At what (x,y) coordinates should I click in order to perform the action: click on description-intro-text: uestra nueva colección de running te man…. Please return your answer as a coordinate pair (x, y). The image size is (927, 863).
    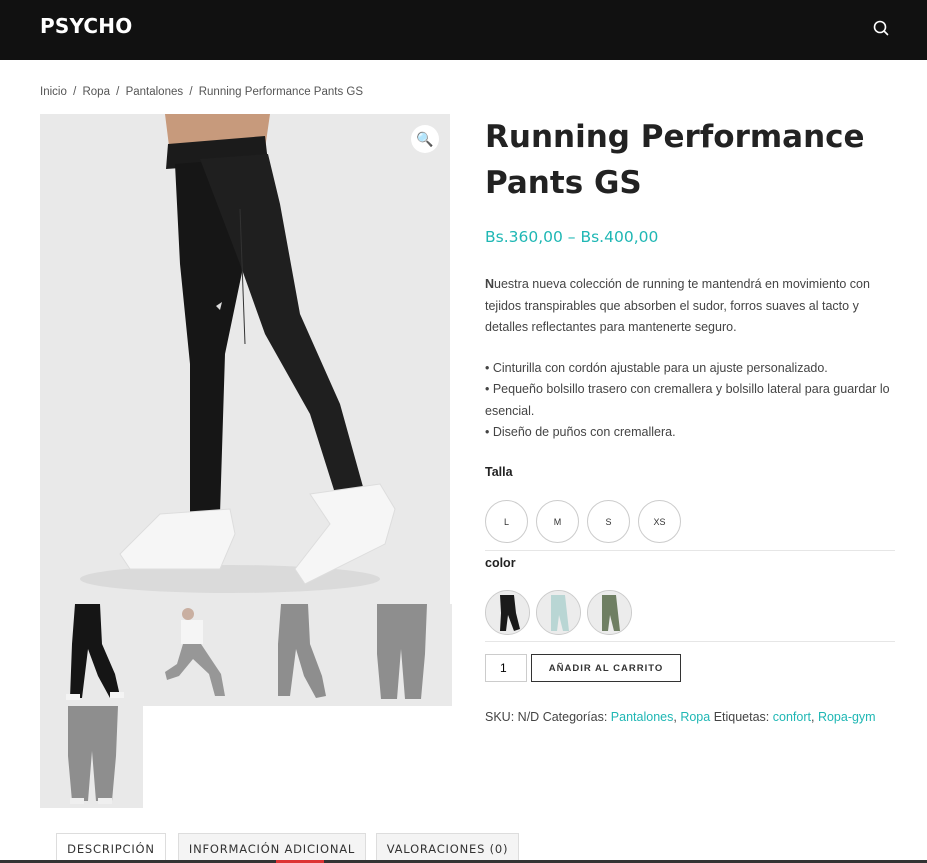
    Looking at the image, I should click on (677, 305).